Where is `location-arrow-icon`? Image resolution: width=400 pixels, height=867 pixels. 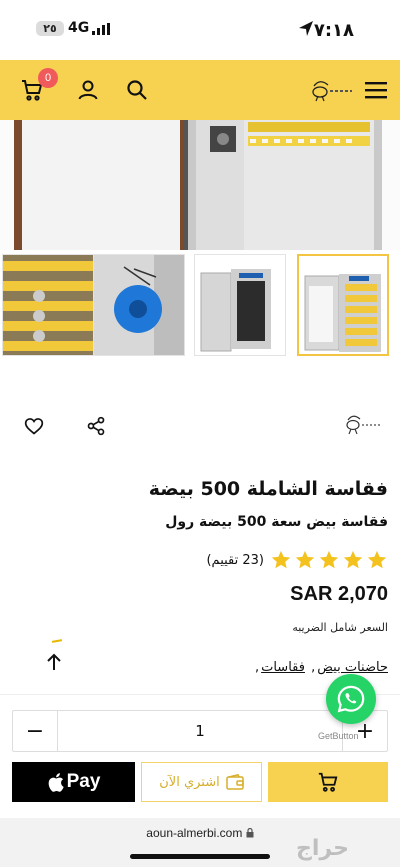 location-arrow-icon is located at coordinates (306, 28).